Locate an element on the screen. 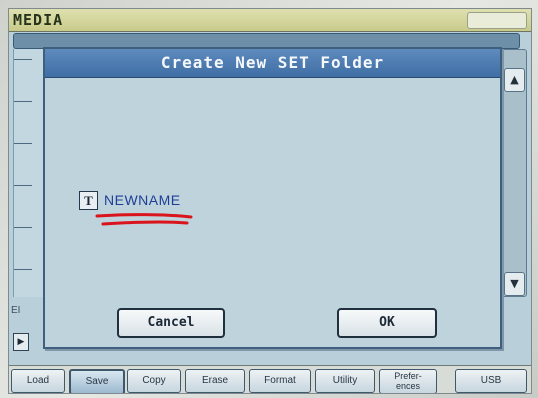  tab-label: Load is located at coordinates (38, 380).